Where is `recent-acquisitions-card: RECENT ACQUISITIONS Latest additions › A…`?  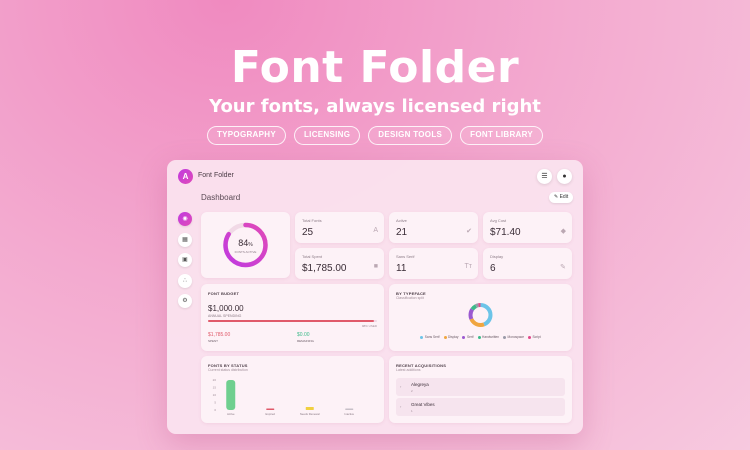
recent-acquisitions-card: RECENT ACQUISITIONS Latest additions › A… is located at coordinates (480, 389).